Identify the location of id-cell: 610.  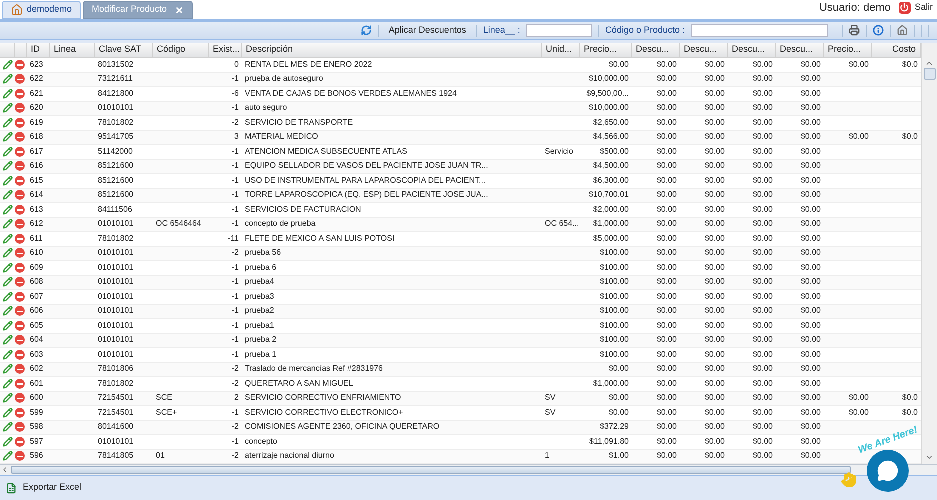
(37, 253).